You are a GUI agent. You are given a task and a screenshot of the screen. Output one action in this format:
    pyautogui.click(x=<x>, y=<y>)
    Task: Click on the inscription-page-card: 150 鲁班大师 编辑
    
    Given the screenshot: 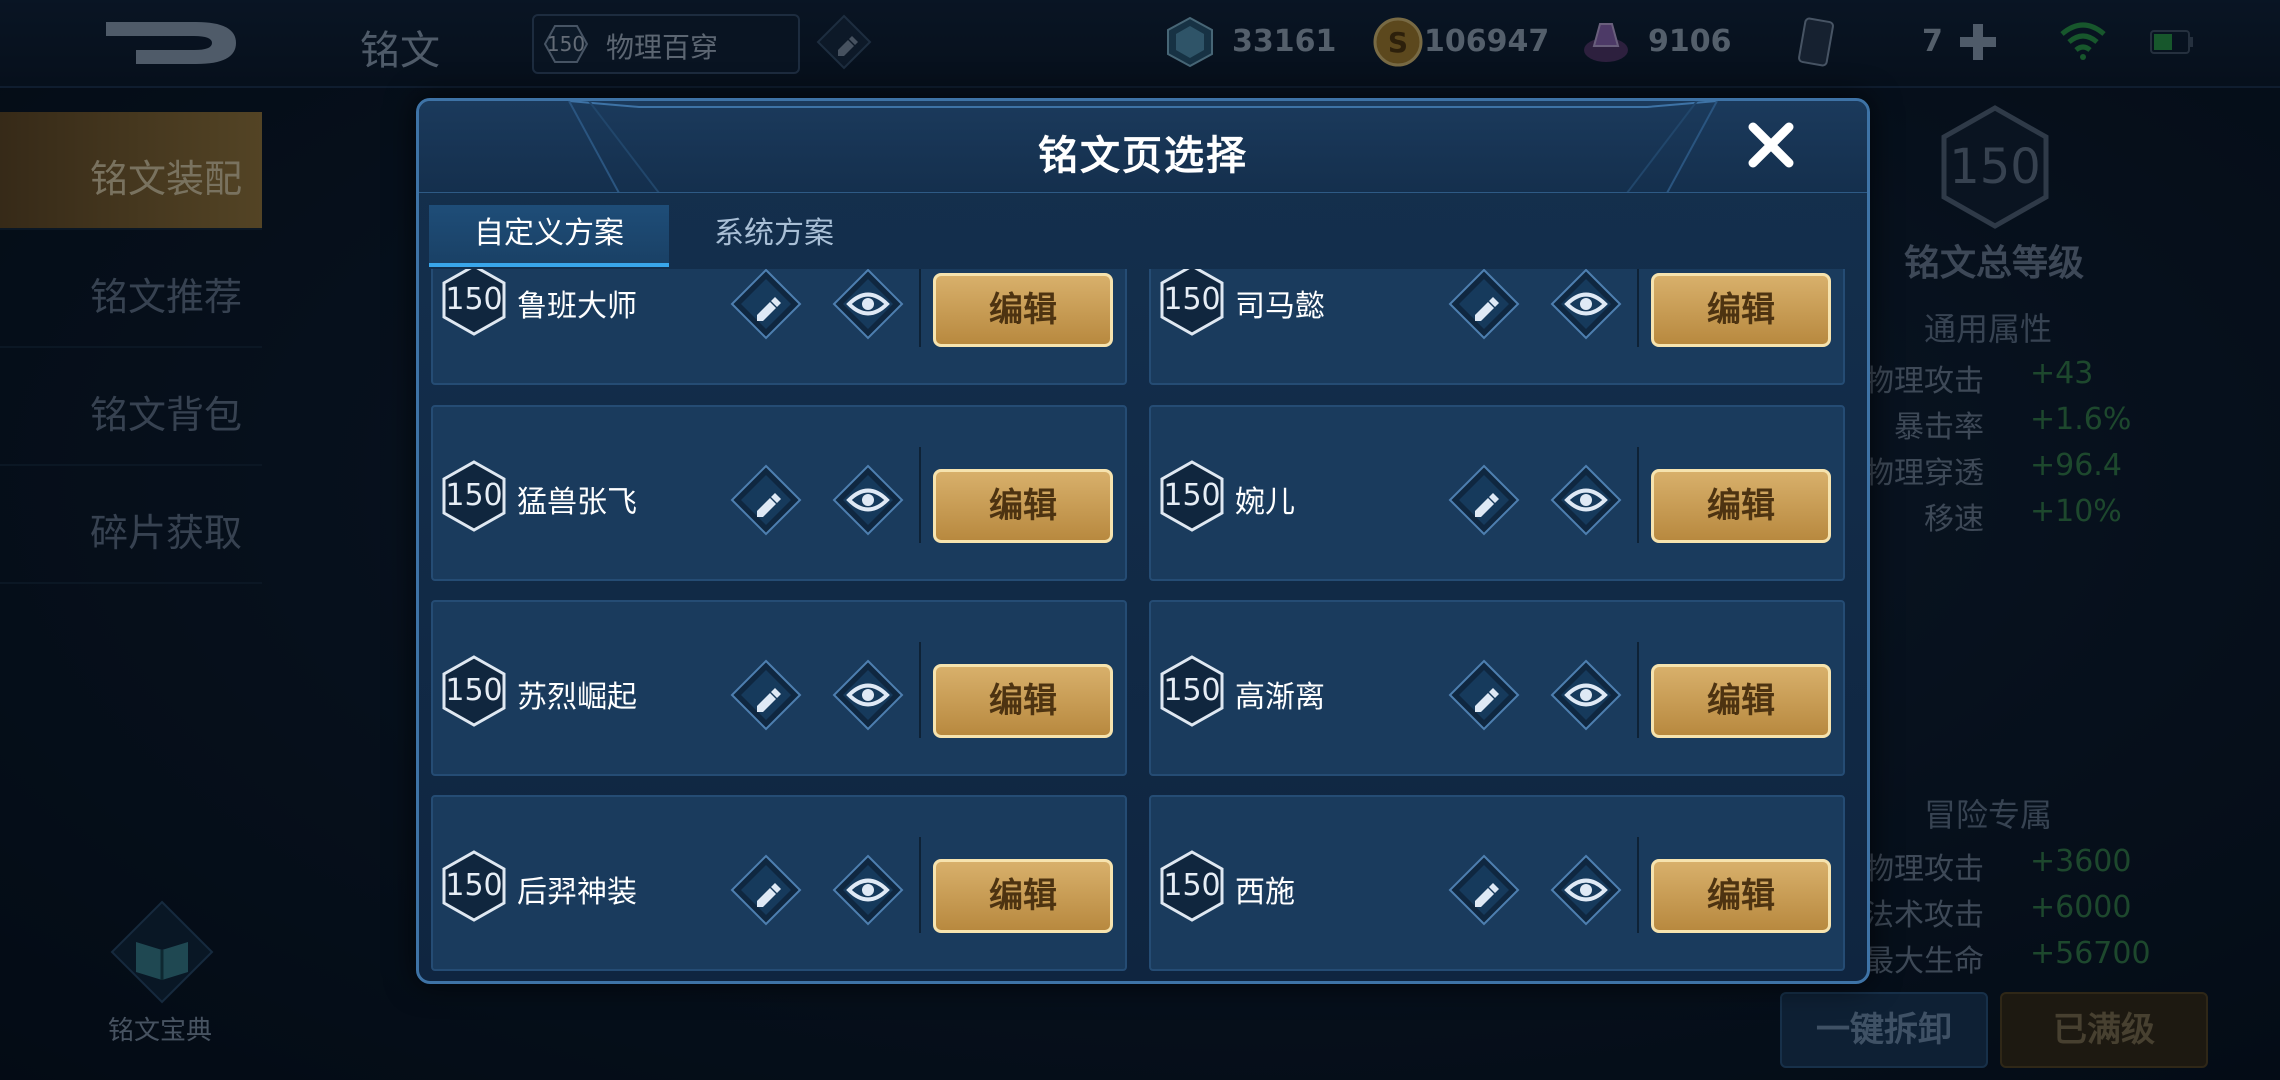 What is the action you would take?
    pyautogui.click(x=779, y=327)
    